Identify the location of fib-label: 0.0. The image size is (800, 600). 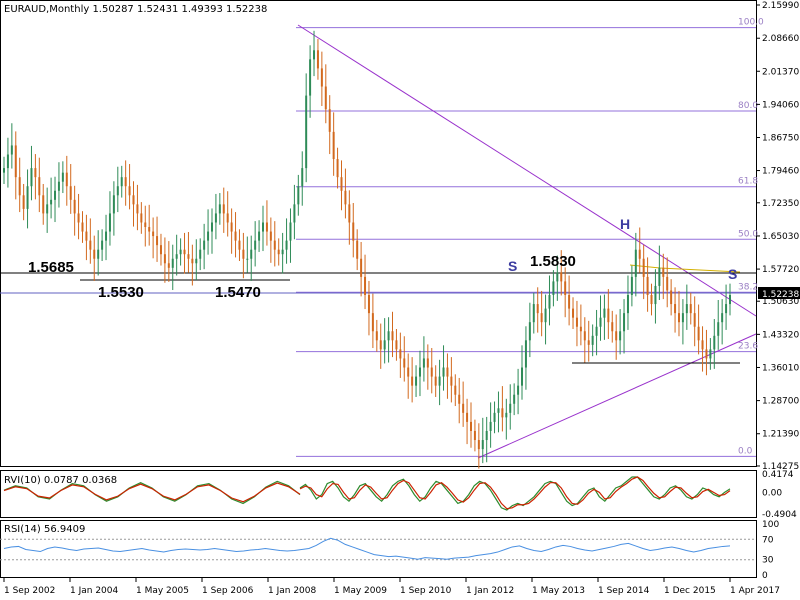
(745, 451).